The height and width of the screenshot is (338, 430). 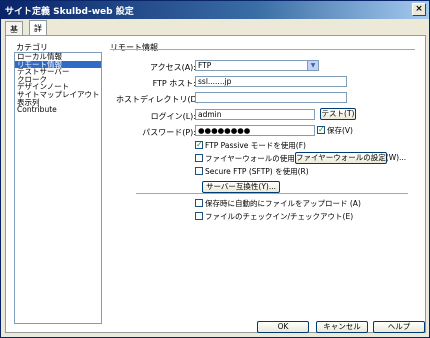 What do you see at coordinates (169, 132) in the screenshot?
I see `password-label: パスワード(P):` at bounding box center [169, 132].